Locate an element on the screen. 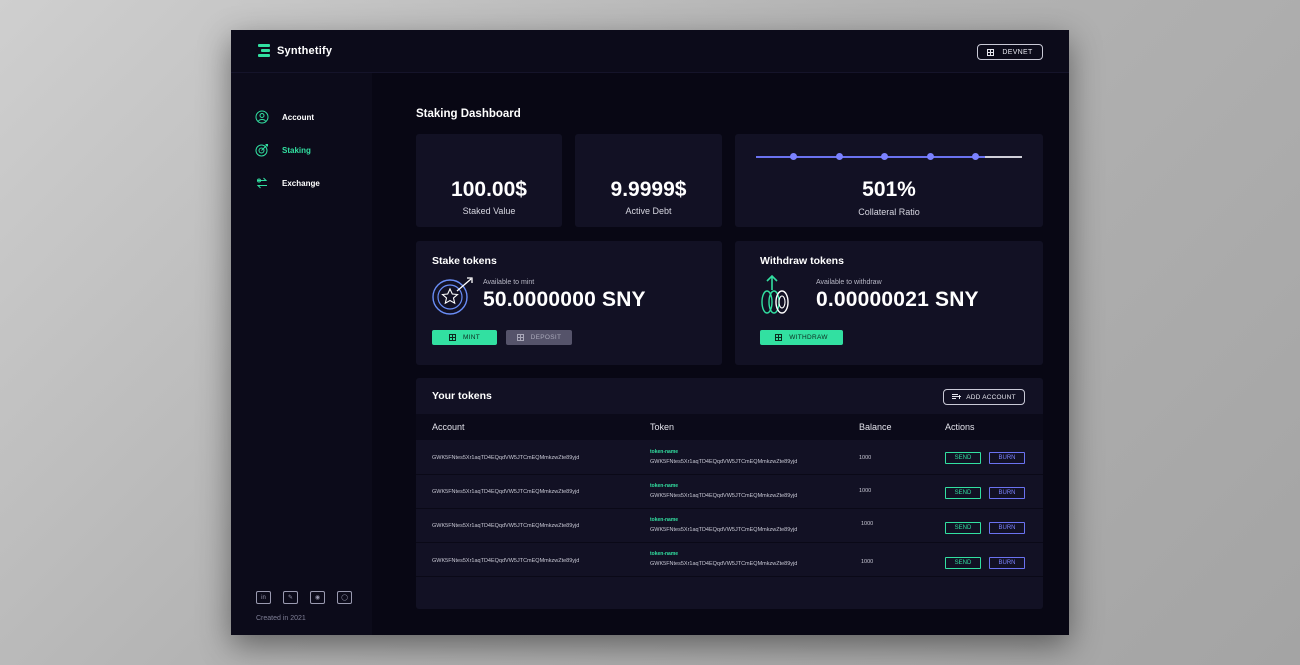  available-to-withdraw-label: Available to withdraw is located at coordinates (849, 282).